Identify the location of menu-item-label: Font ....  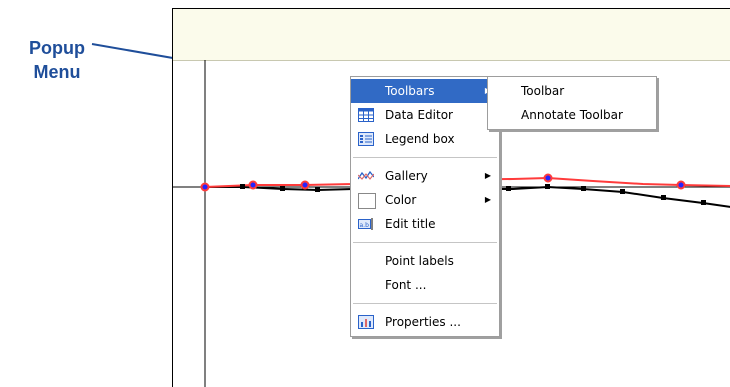
(406, 285).